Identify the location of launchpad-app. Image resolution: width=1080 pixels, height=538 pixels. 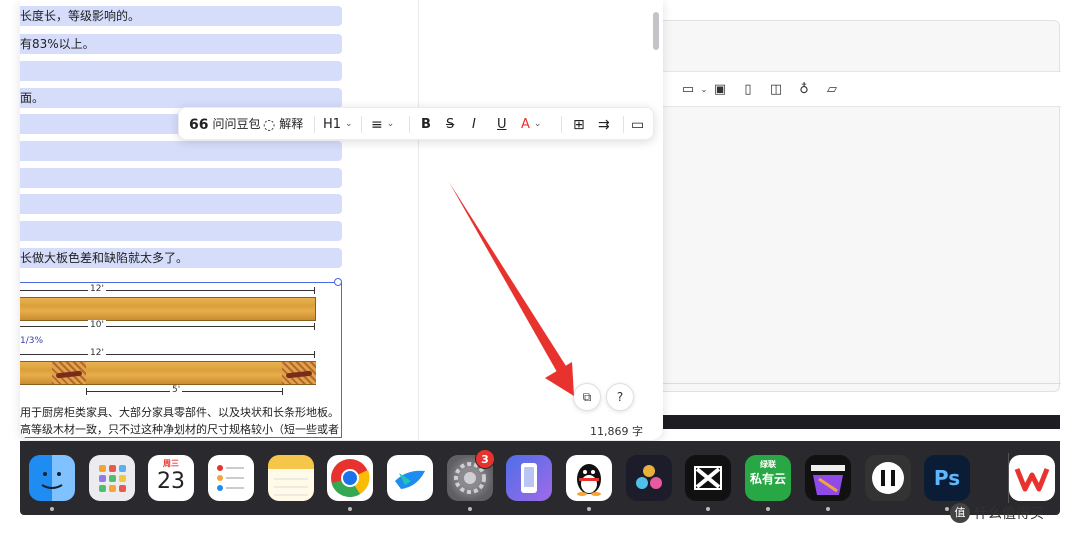
(112, 478).